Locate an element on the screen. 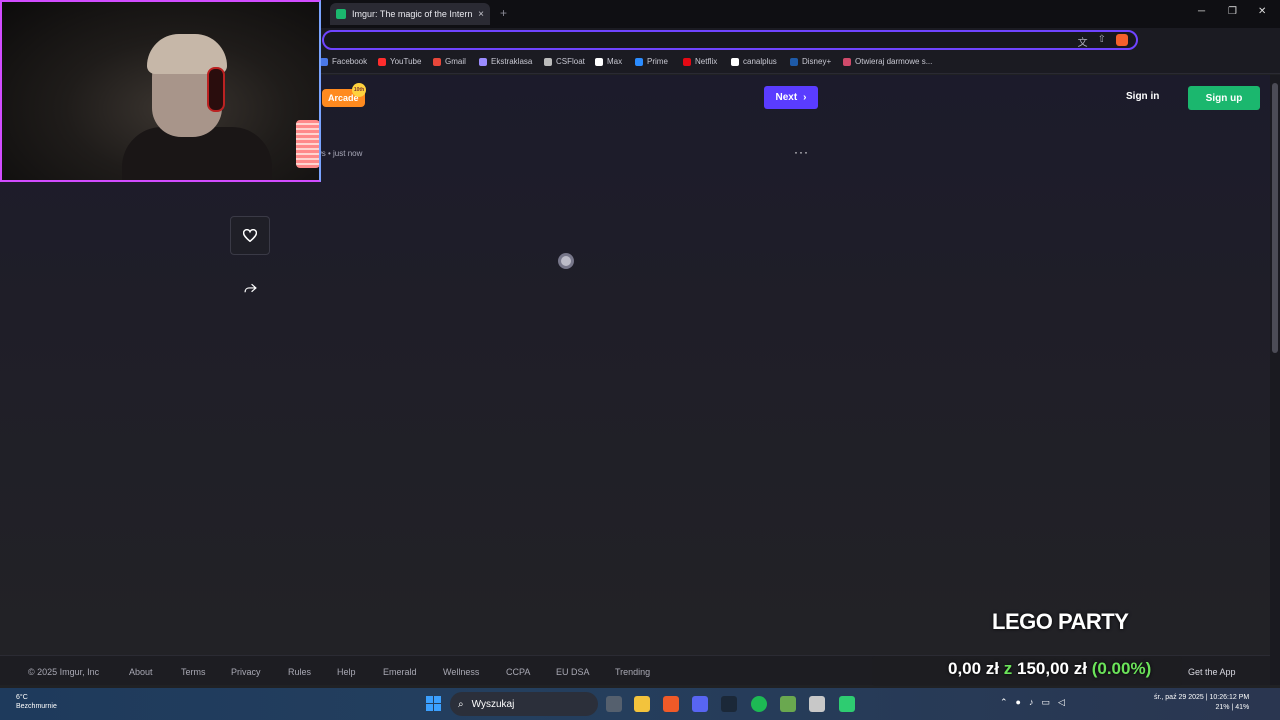 Image resolution: width=1280 pixels, height=720 pixels. microphone-icon: ♪ is located at coordinates (1031, 702).